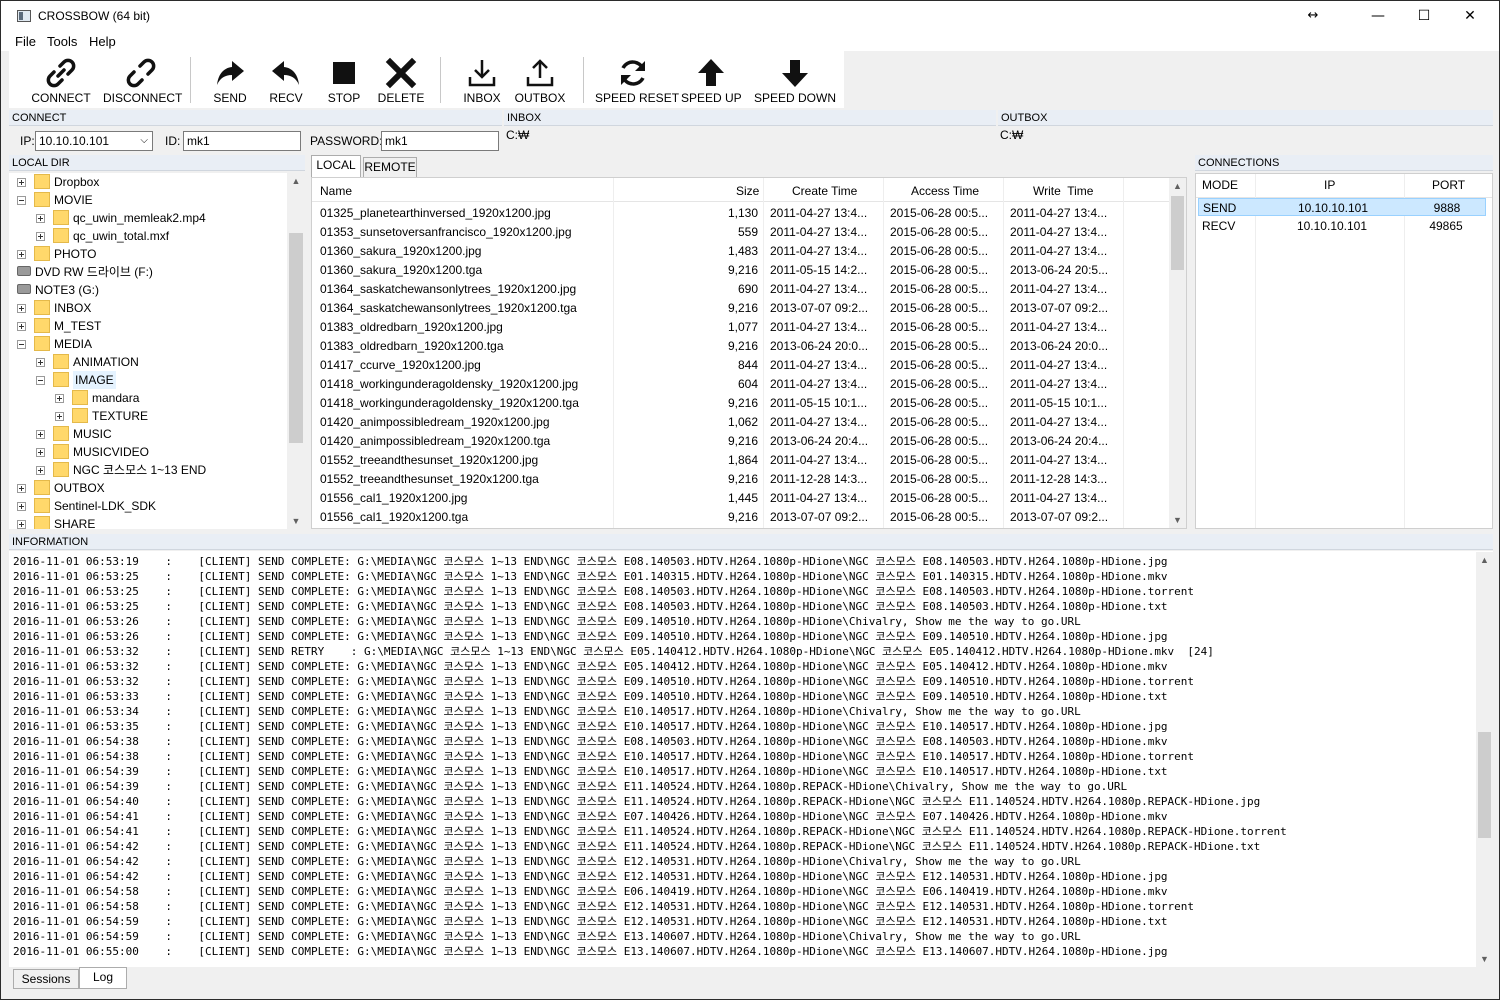 The width and height of the screenshot is (1500, 1000). I want to click on connection-row: RECV 10.10.10.101 49865, so click(1342, 226).